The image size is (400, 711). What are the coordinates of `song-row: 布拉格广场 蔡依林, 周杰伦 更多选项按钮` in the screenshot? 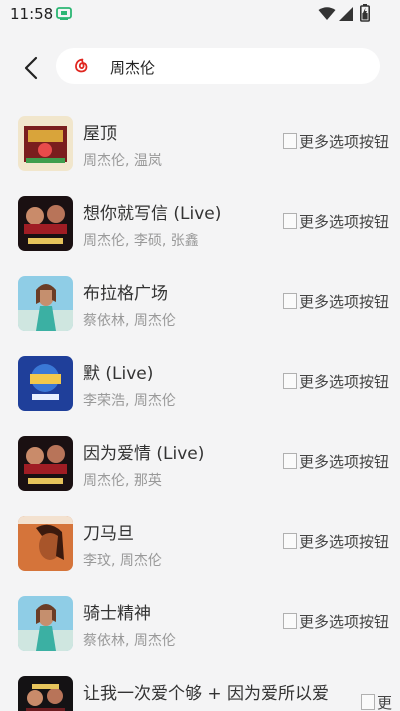 It's located at (200, 304).